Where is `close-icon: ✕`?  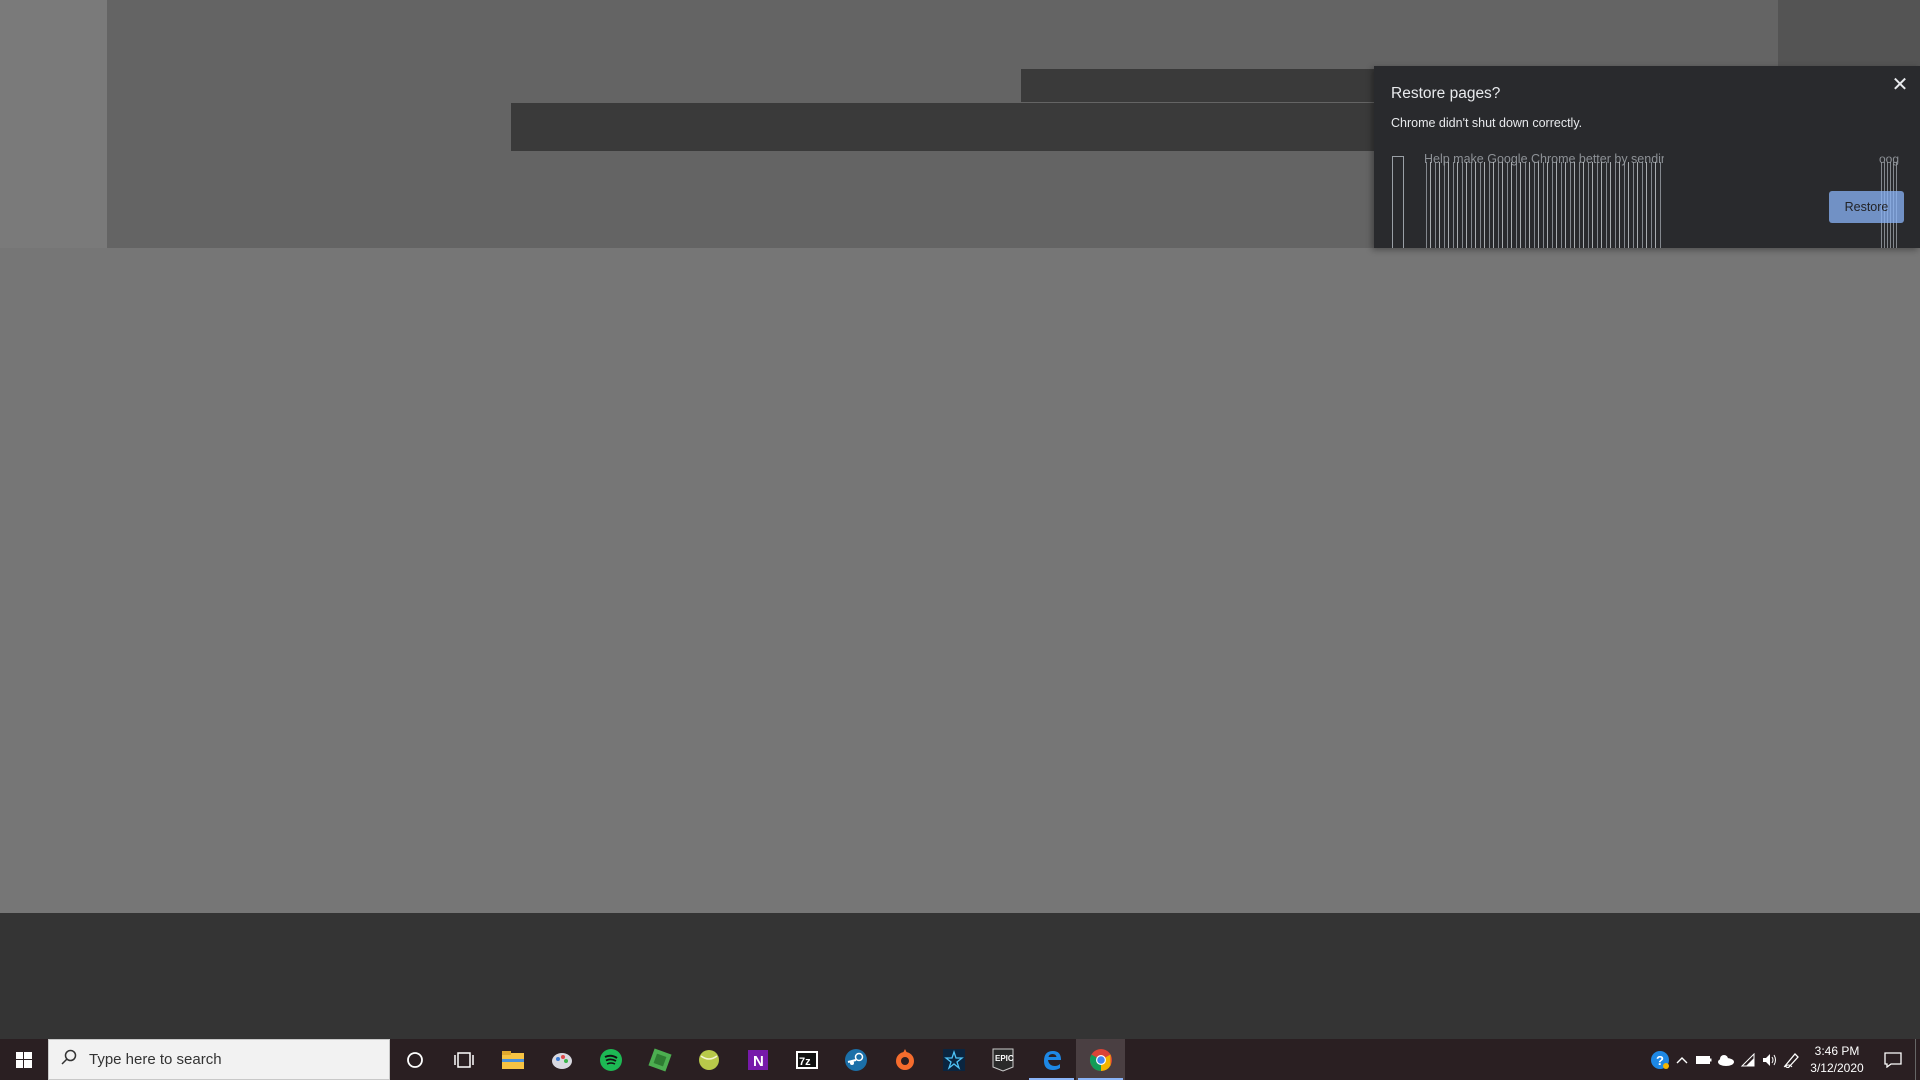
close-icon: ✕ is located at coordinates (1900, 85).